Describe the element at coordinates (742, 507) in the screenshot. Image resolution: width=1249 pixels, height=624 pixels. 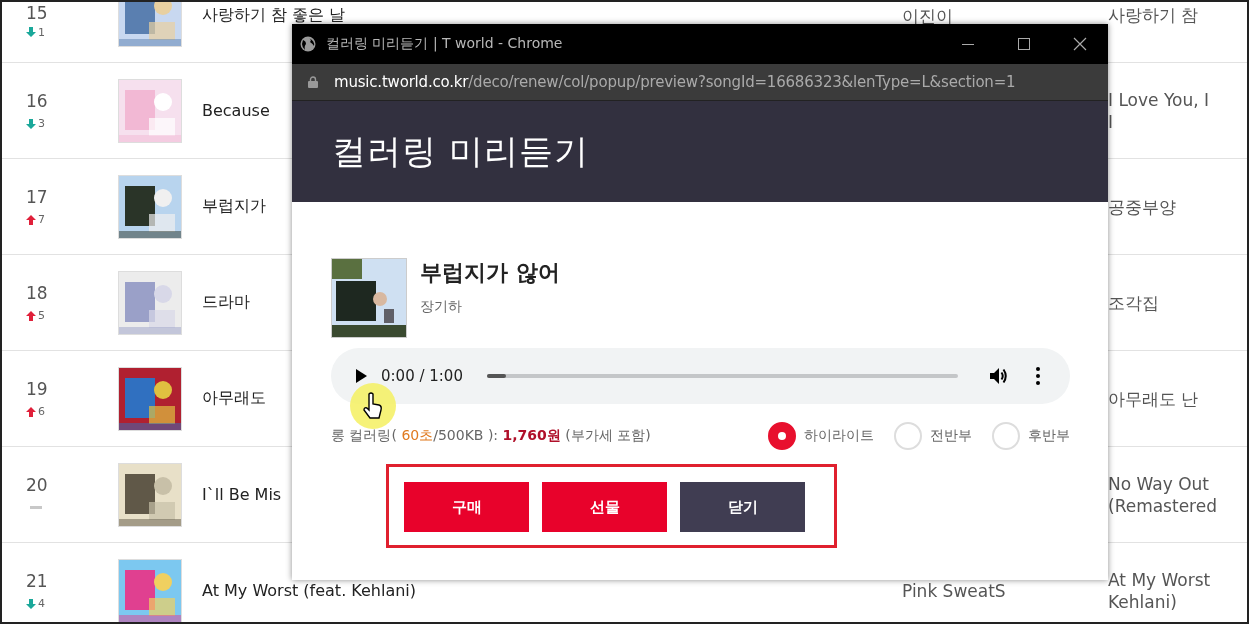
I see `action-button: 닫기` at that location.